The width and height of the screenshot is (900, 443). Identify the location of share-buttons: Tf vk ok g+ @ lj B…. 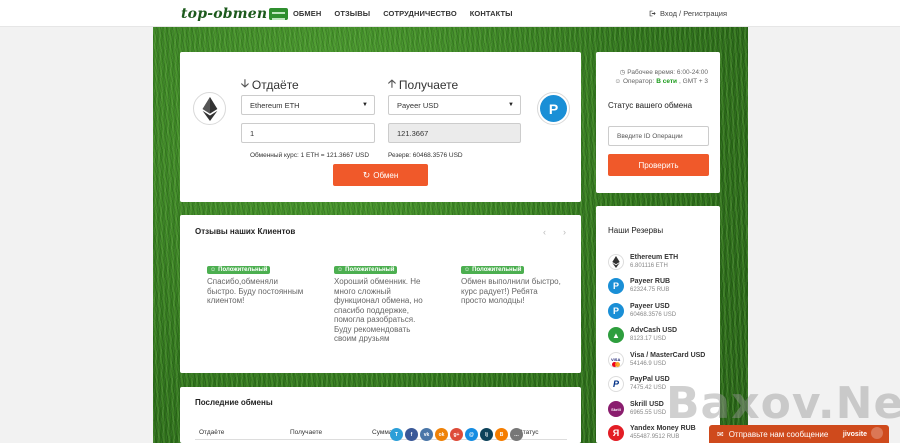
(456, 434).